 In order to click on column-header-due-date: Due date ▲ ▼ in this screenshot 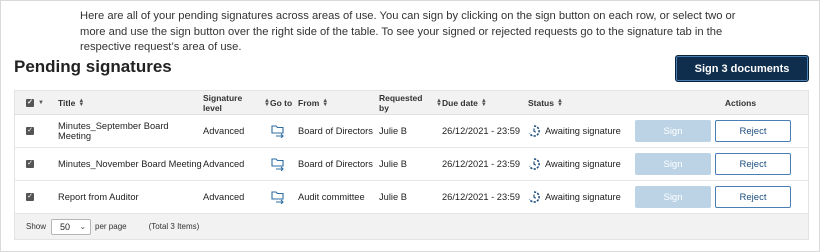, I will do `click(485, 102)`.